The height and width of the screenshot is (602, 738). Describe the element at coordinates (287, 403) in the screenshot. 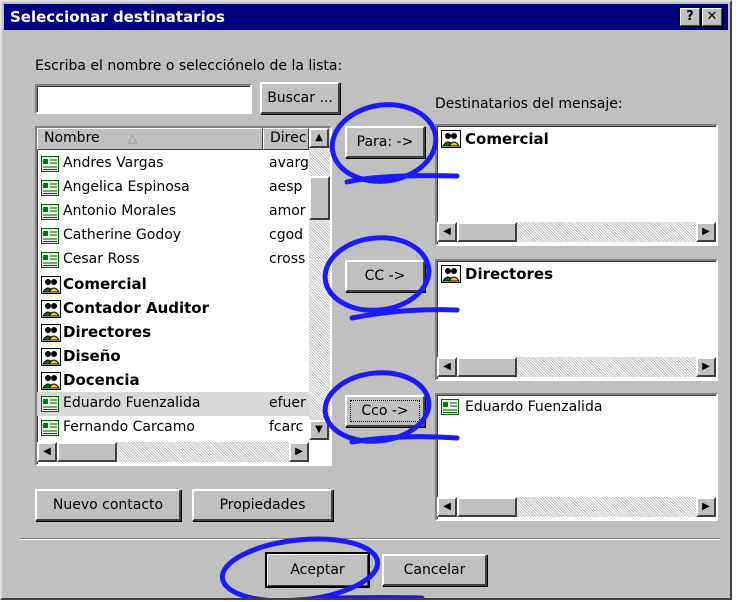

I see `list-item-address: efuer` at that location.